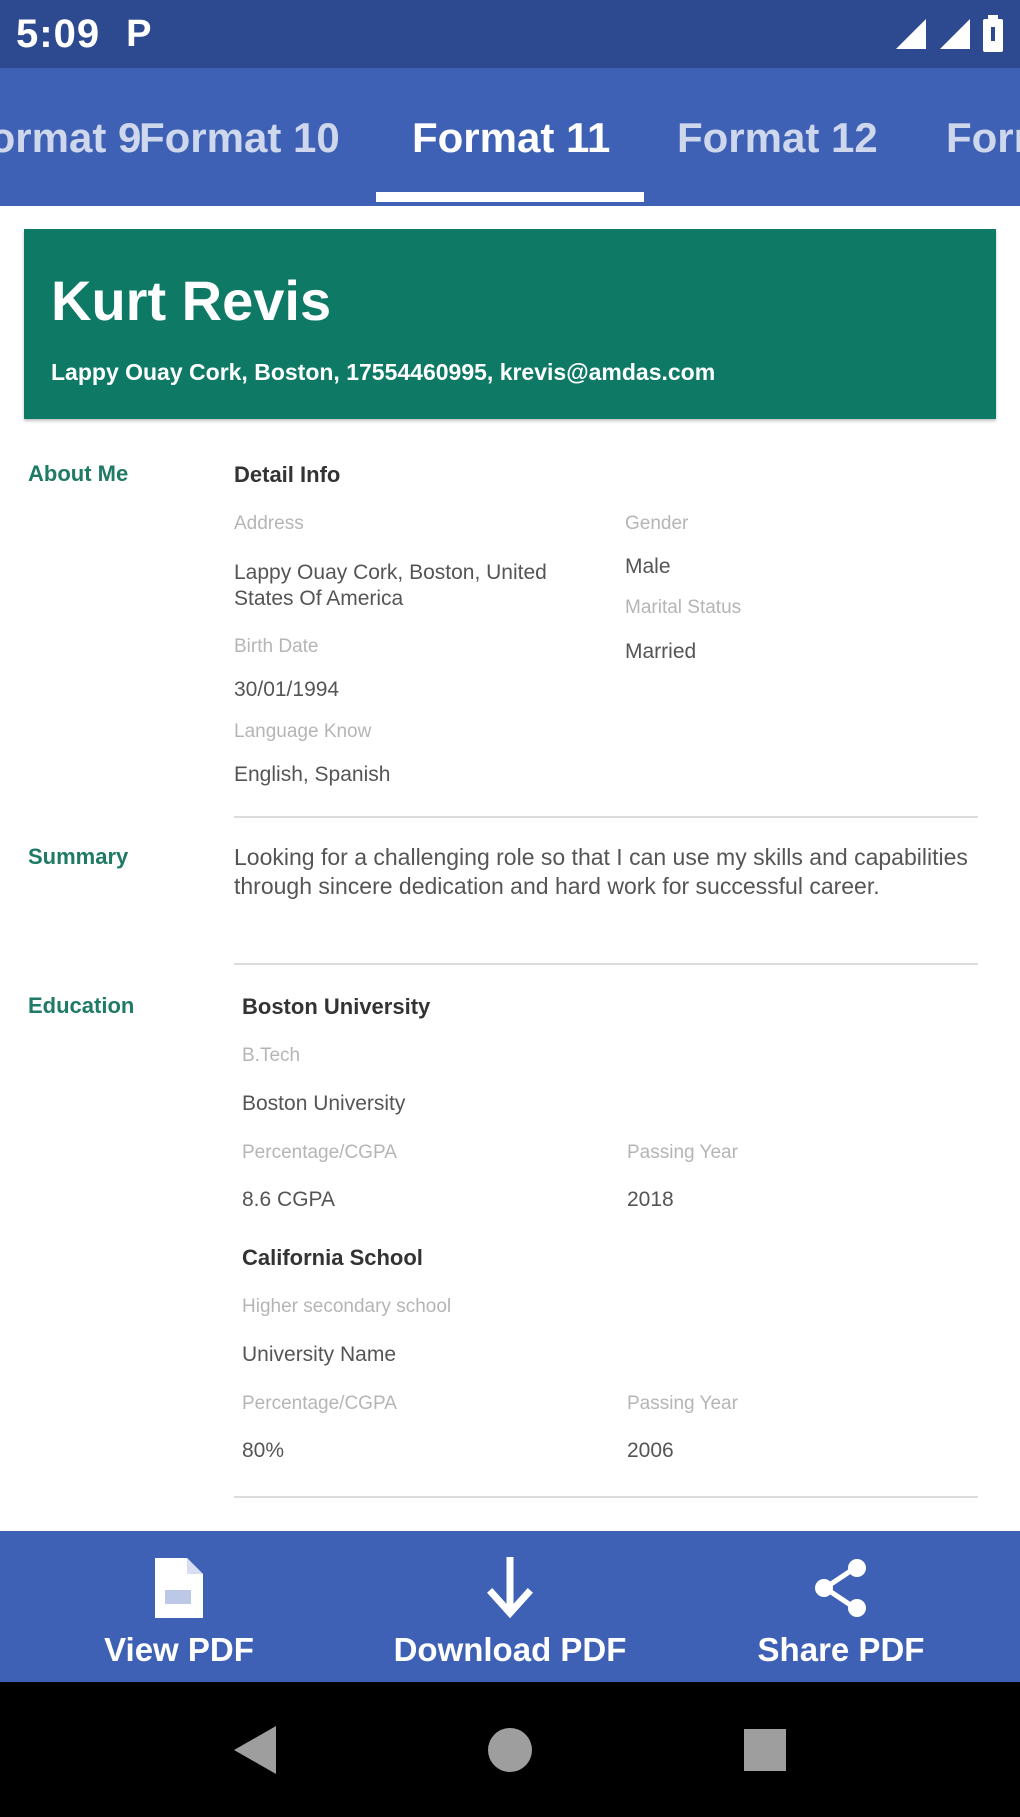 This screenshot has height=1817, width=1020. Describe the element at coordinates (993, 33) in the screenshot. I see `battery-icon` at that location.